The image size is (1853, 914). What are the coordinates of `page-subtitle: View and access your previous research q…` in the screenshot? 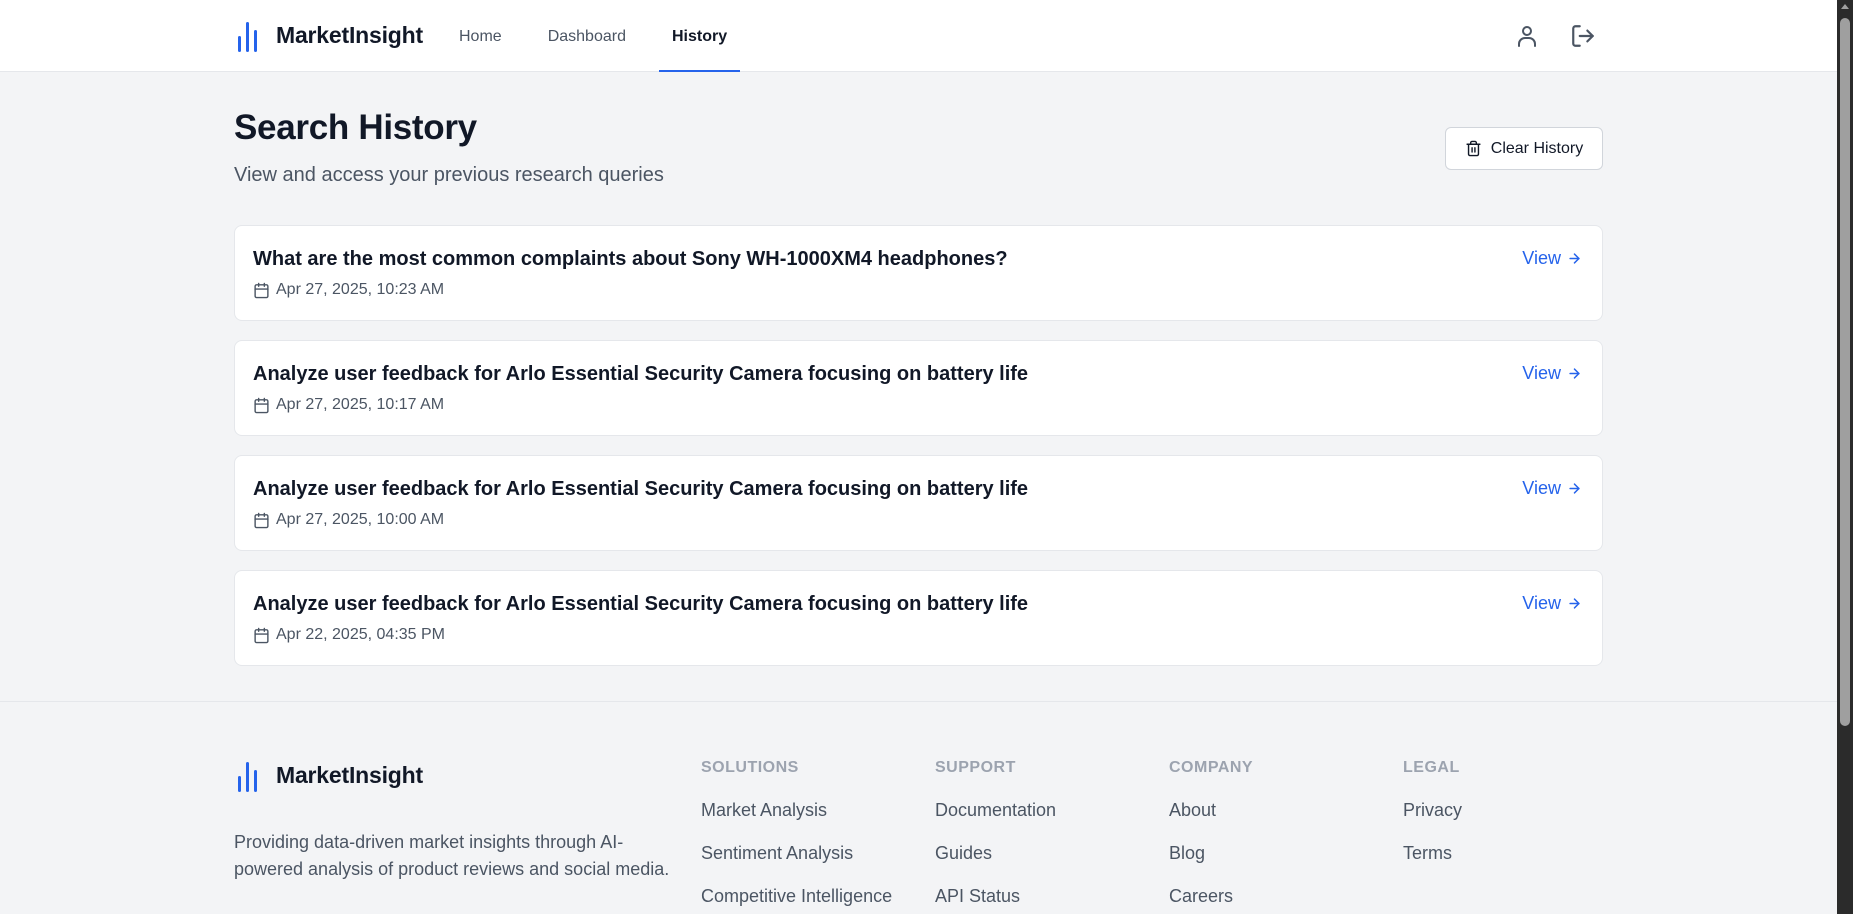 It's located at (449, 175).